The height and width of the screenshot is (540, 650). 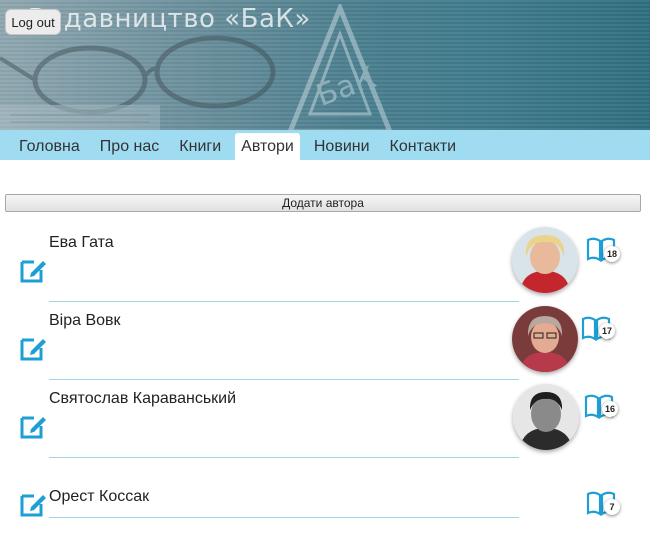 What do you see at coordinates (85, 321) in the screenshot?
I see `author-name: Віра Вовк` at bounding box center [85, 321].